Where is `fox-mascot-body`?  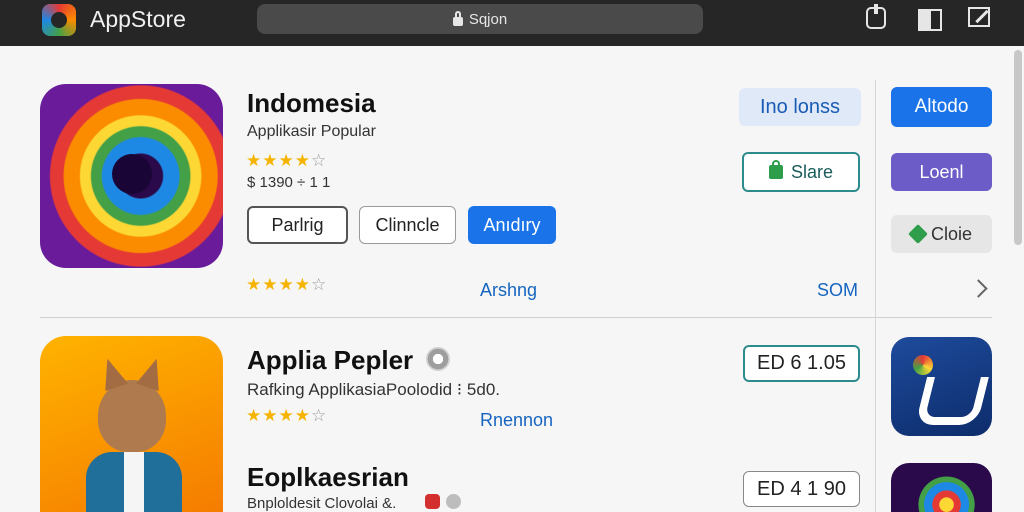 fox-mascot-body is located at coordinates (134, 482).